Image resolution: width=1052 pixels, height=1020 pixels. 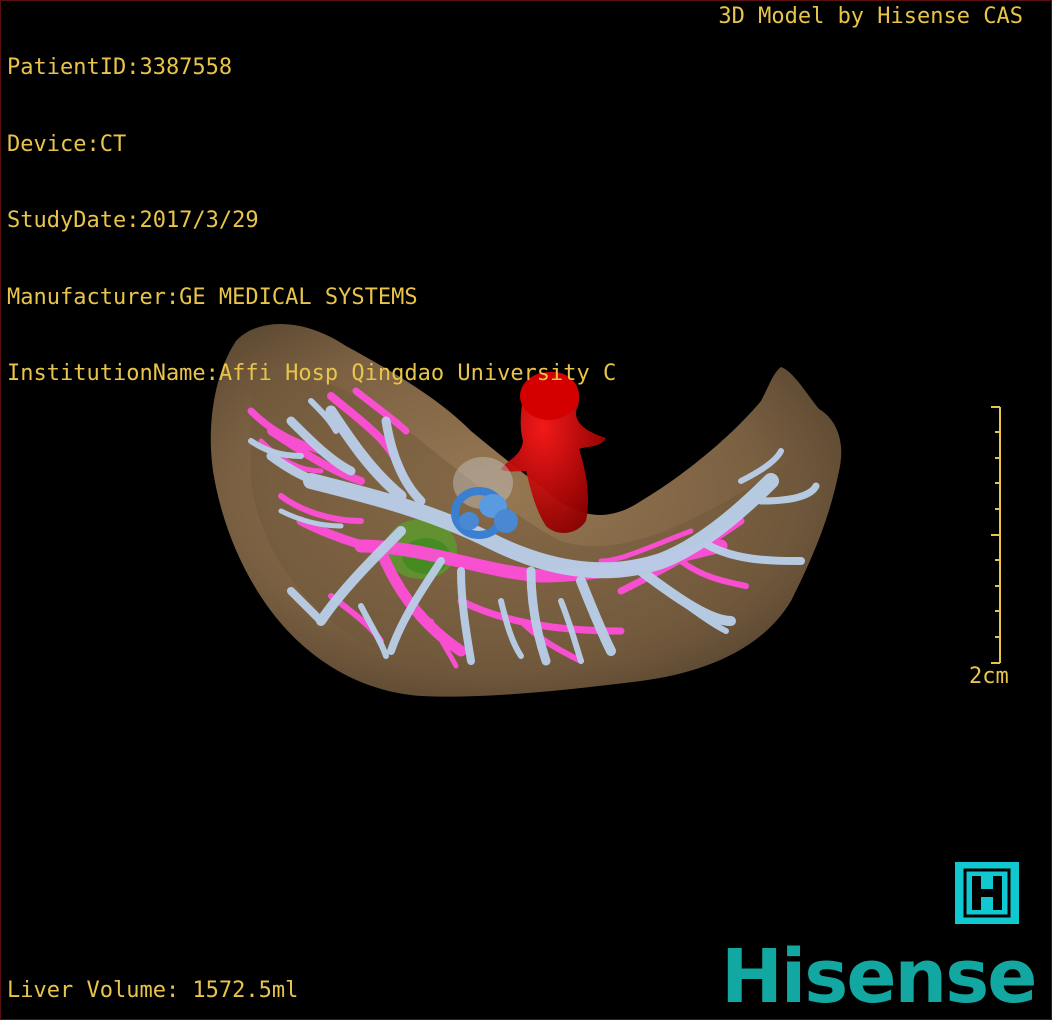 What do you see at coordinates (989, 676) in the screenshot?
I see `scale-bar-label: 2cm` at bounding box center [989, 676].